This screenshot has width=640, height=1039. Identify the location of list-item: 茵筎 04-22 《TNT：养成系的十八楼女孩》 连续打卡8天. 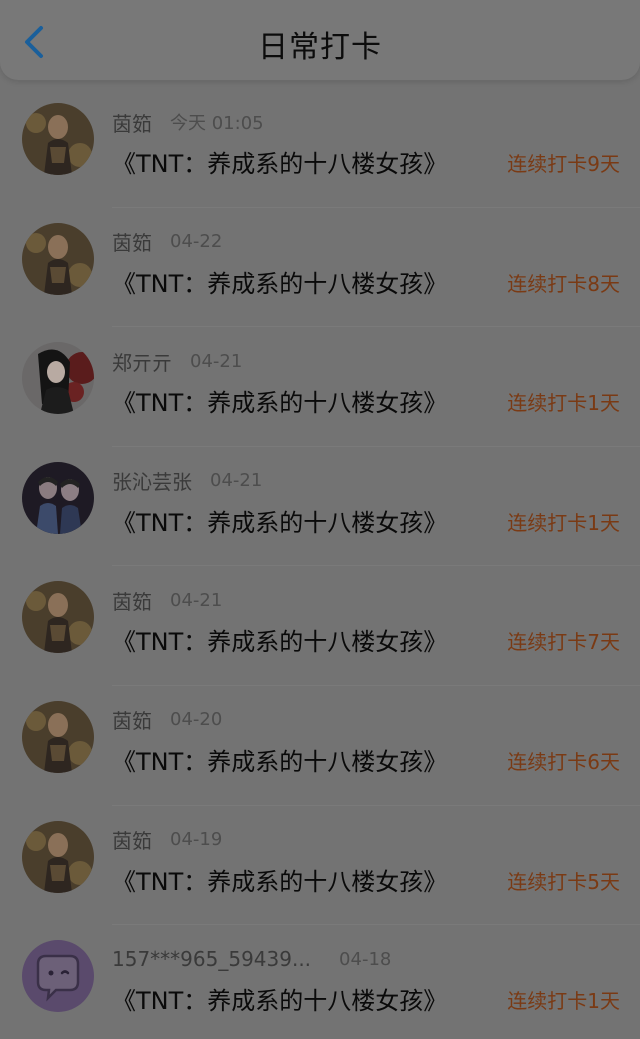
(320, 268).